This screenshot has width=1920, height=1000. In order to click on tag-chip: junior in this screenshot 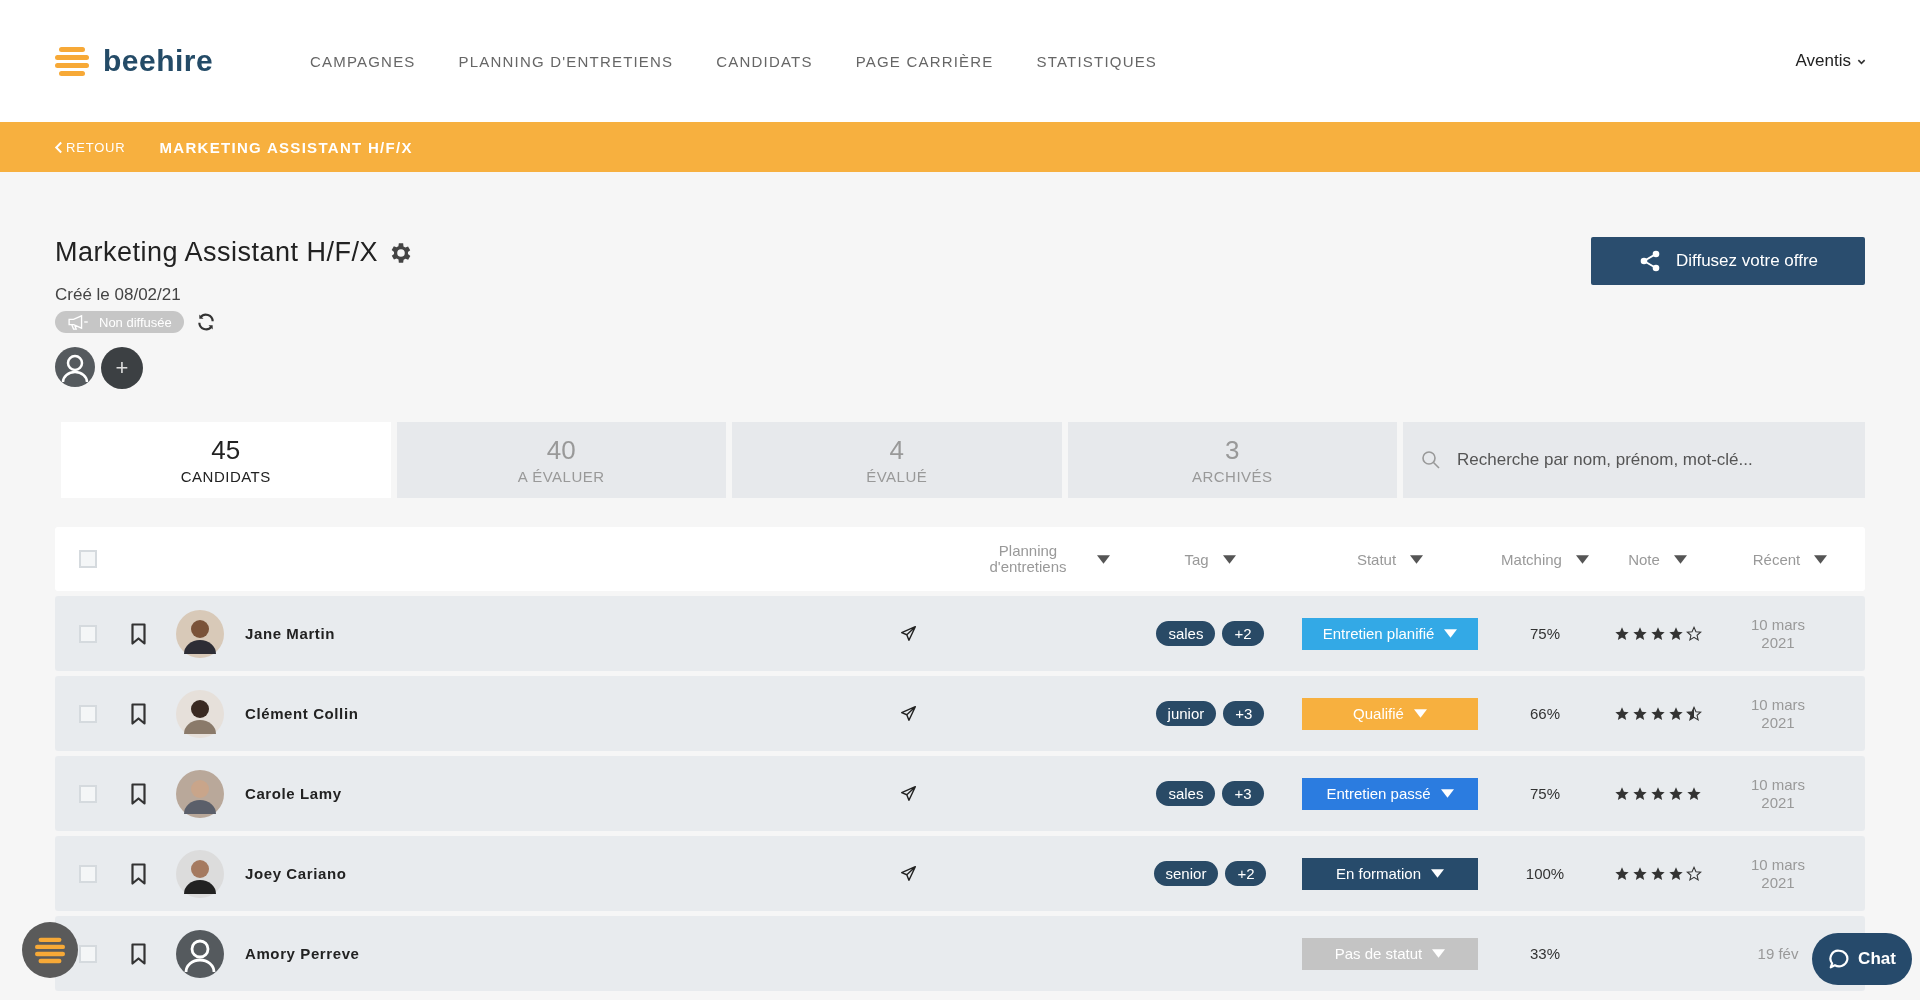, I will do `click(1186, 713)`.